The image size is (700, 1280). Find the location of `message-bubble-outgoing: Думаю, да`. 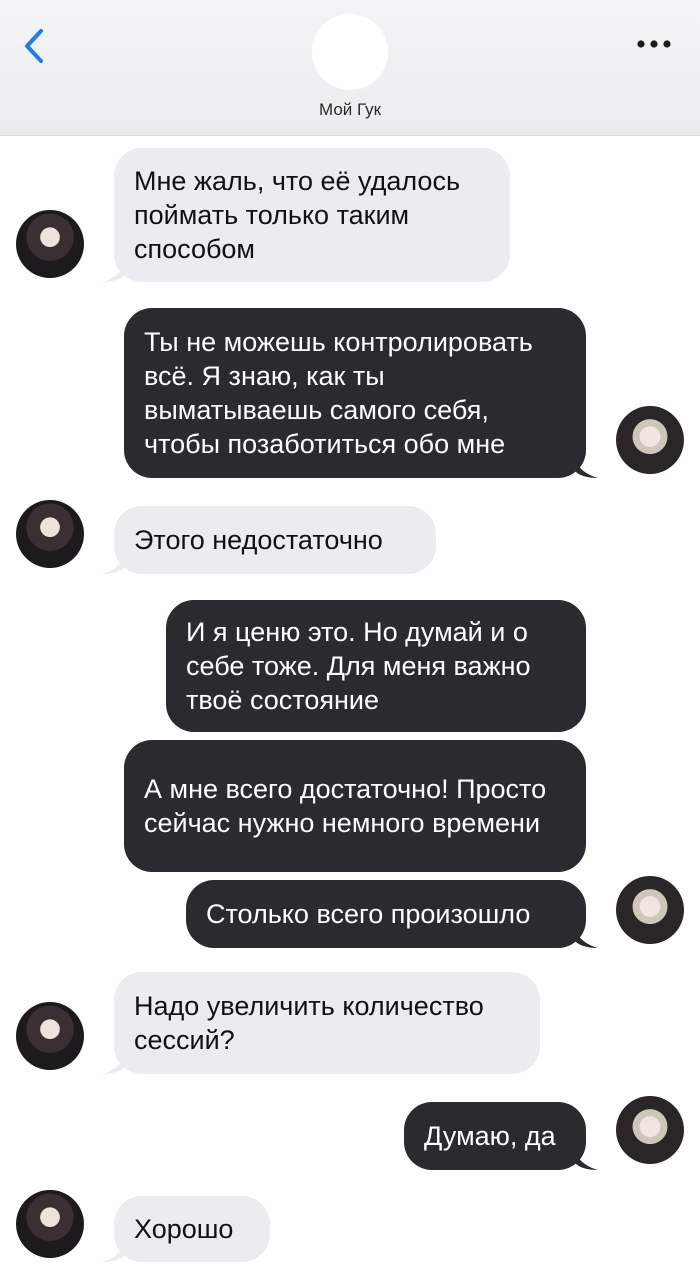

message-bubble-outgoing: Думаю, да is located at coordinates (495, 1136).